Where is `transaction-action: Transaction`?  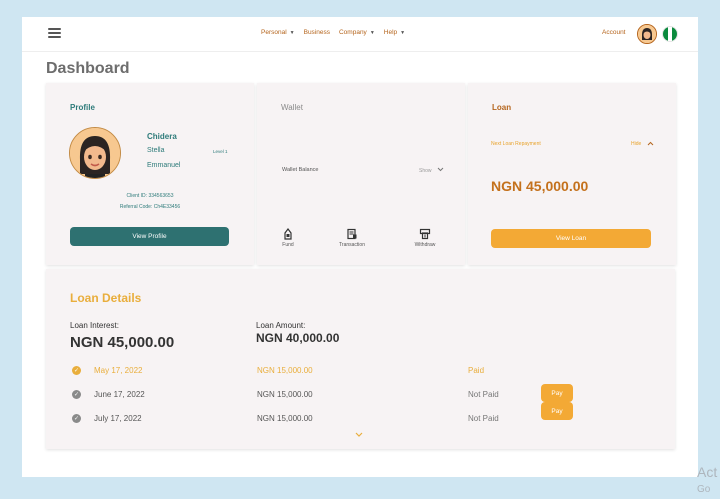
transaction-action: Transaction is located at coordinates (352, 238).